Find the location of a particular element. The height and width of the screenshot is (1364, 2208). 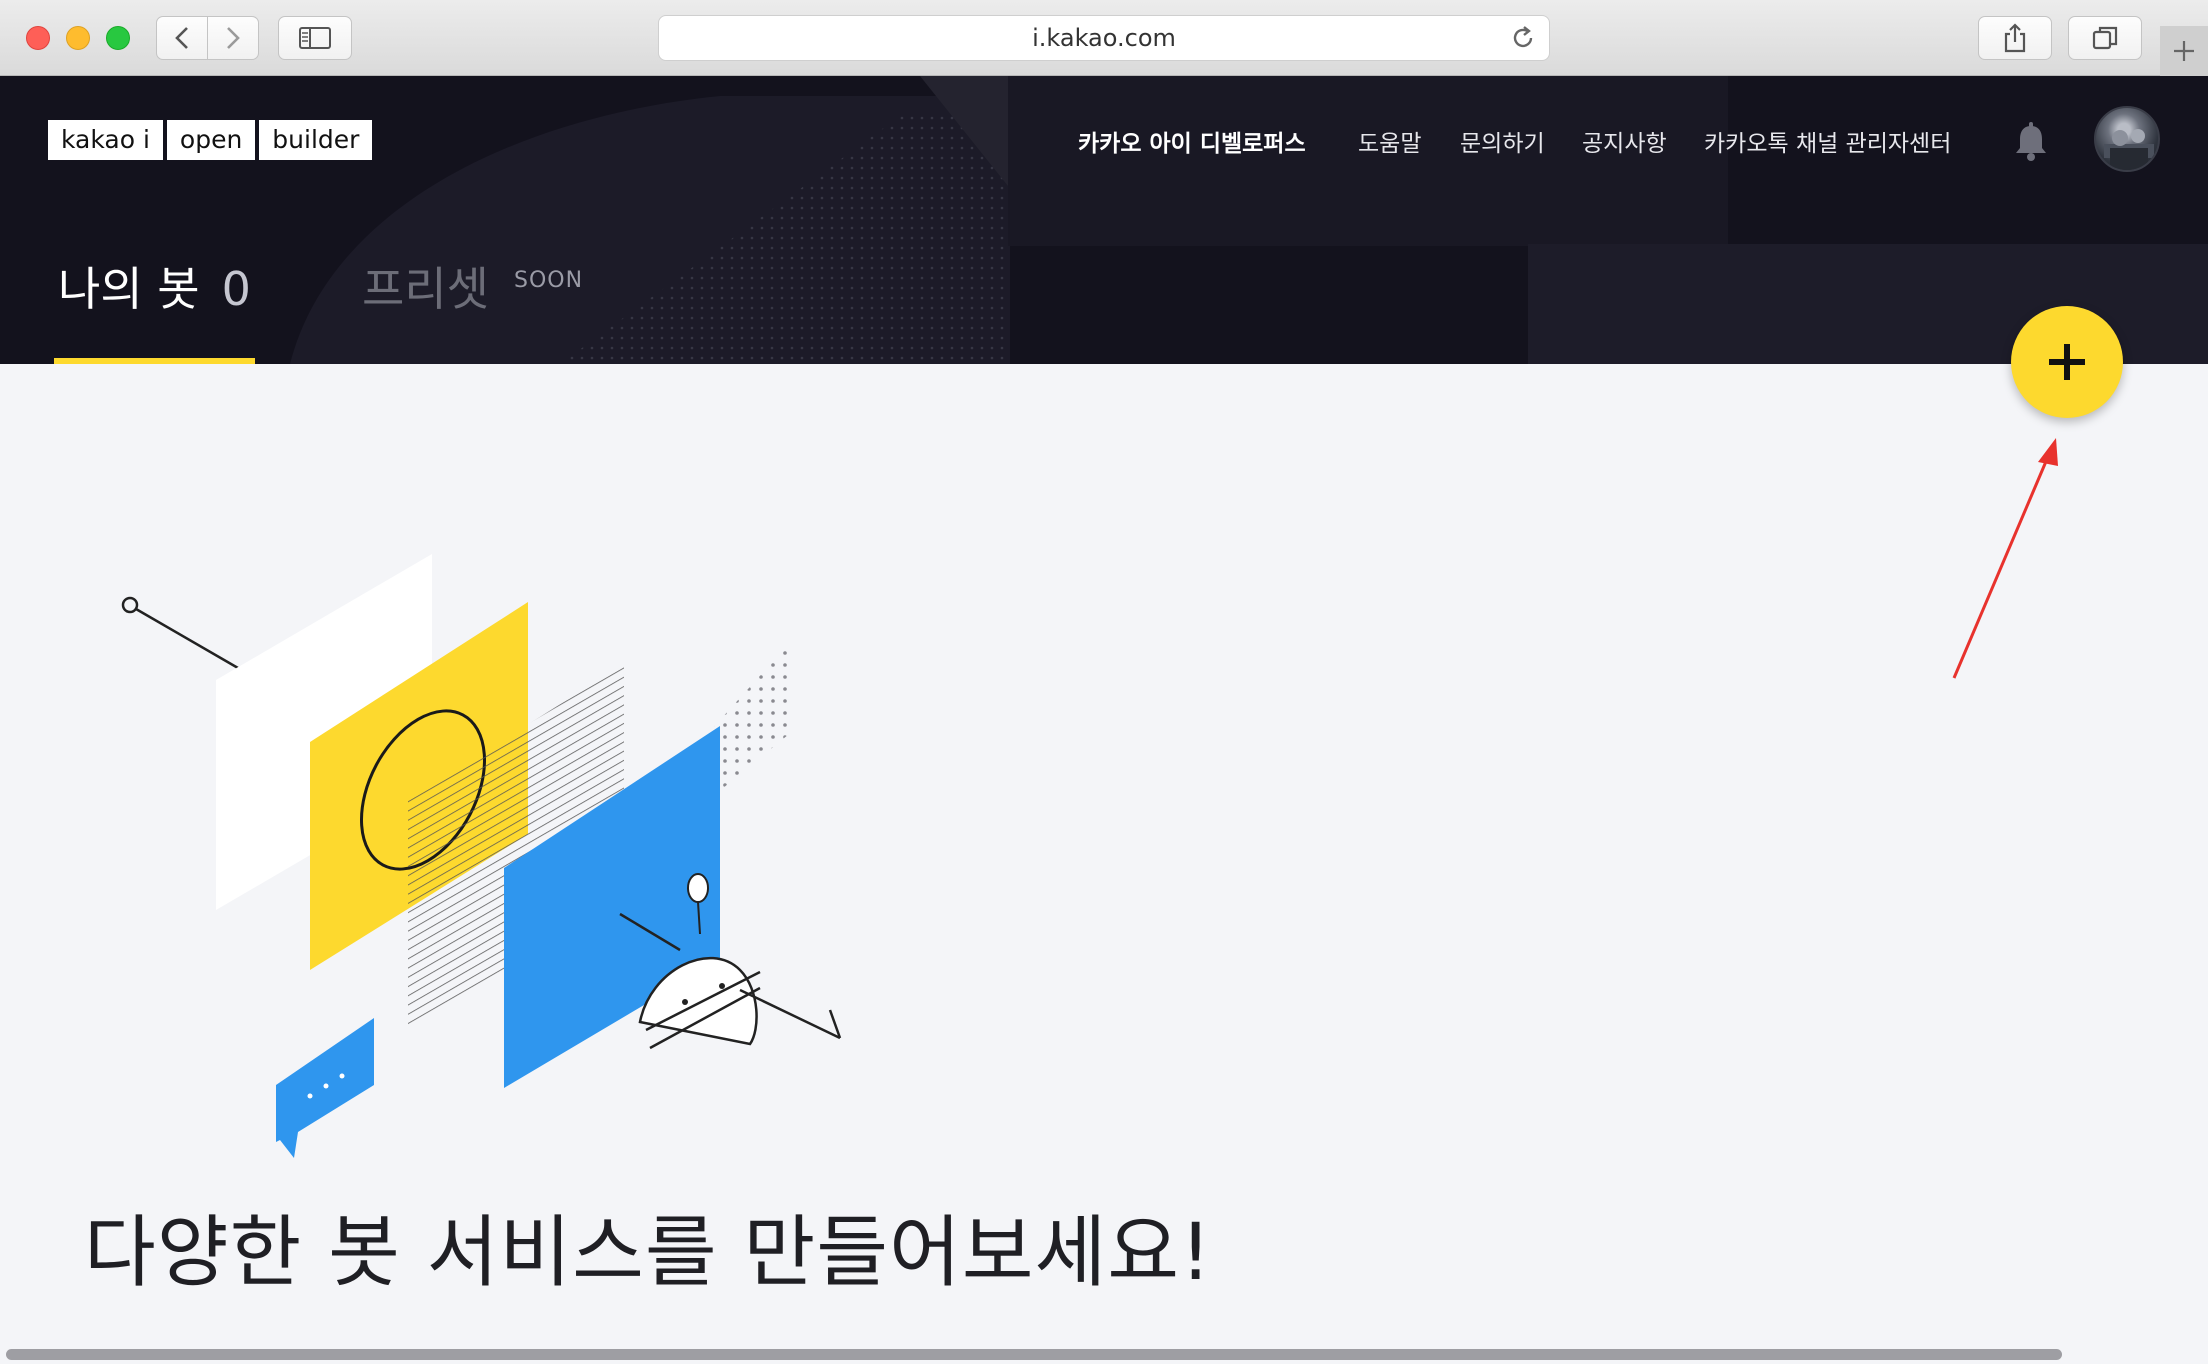

horizontal-scrollbar is located at coordinates (1104, 1355).